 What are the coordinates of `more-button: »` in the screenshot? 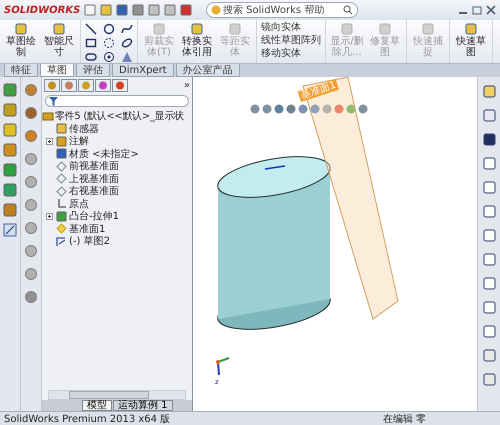 It's located at (187, 85).